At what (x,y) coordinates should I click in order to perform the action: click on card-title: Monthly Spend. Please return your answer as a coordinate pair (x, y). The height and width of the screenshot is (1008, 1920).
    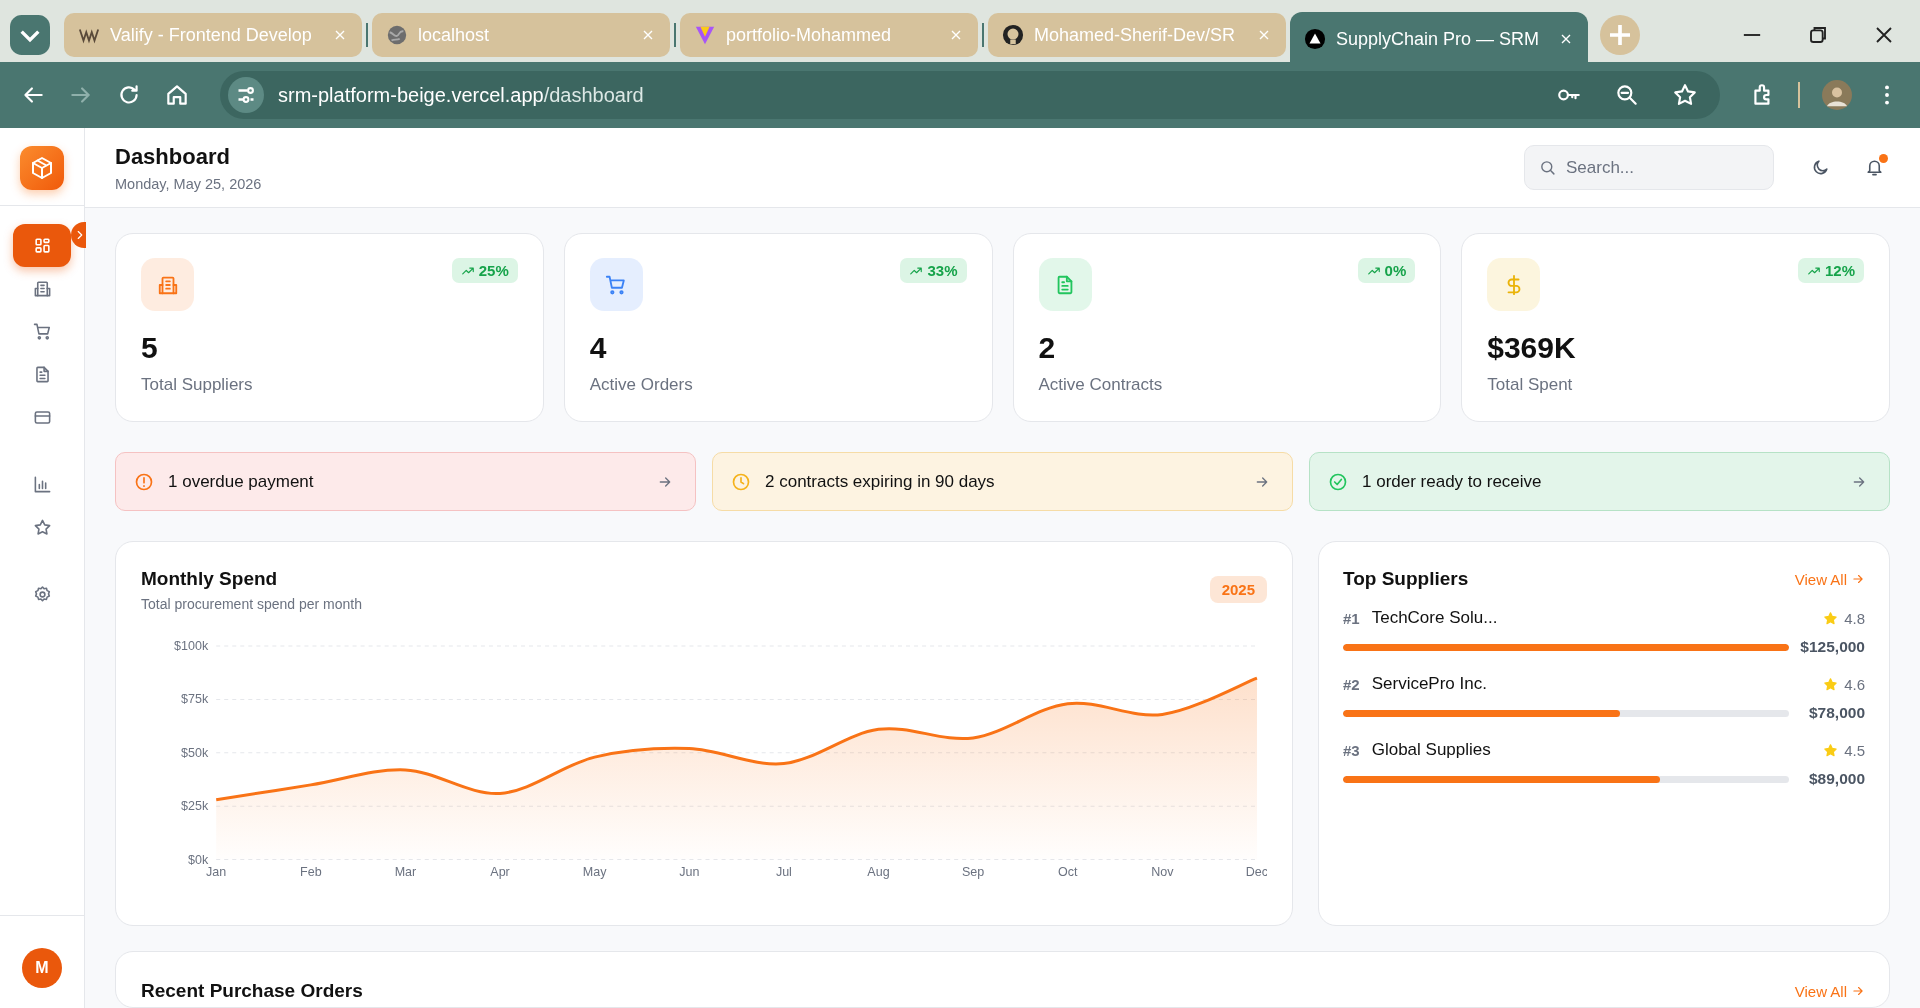
    Looking at the image, I should click on (210, 579).